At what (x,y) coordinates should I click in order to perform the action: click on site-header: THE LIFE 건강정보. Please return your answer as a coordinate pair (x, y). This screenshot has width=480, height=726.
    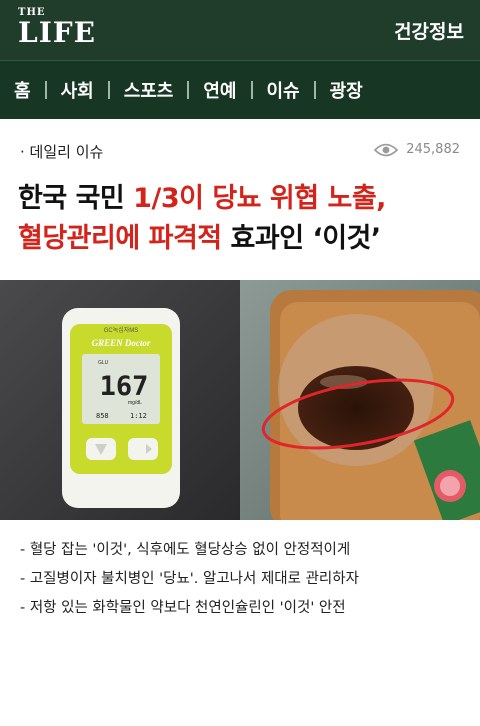
    Looking at the image, I should click on (240, 30).